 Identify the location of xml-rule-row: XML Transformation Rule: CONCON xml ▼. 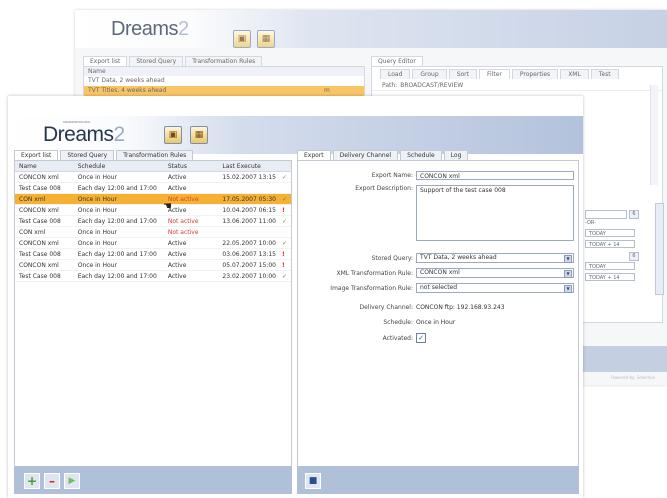
(436, 273).